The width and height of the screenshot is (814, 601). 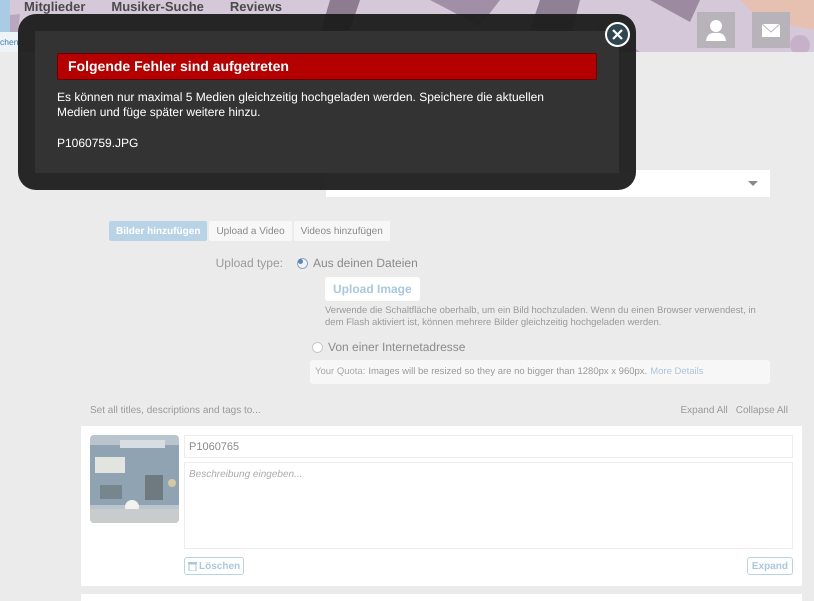 What do you see at coordinates (508, 371) in the screenshot?
I see `quota-text: Images will be resized so they are no bigger than 1280px x 960px.` at bounding box center [508, 371].